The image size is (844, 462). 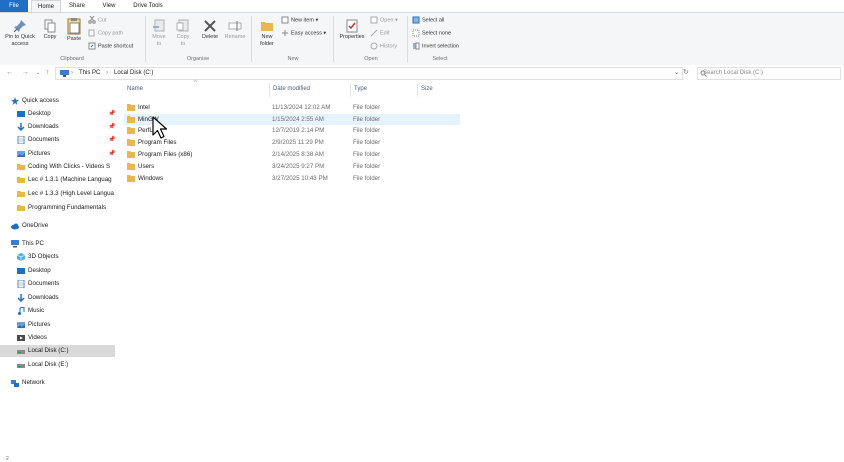 I want to click on file-type: File folder, so click(x=367, y=178).